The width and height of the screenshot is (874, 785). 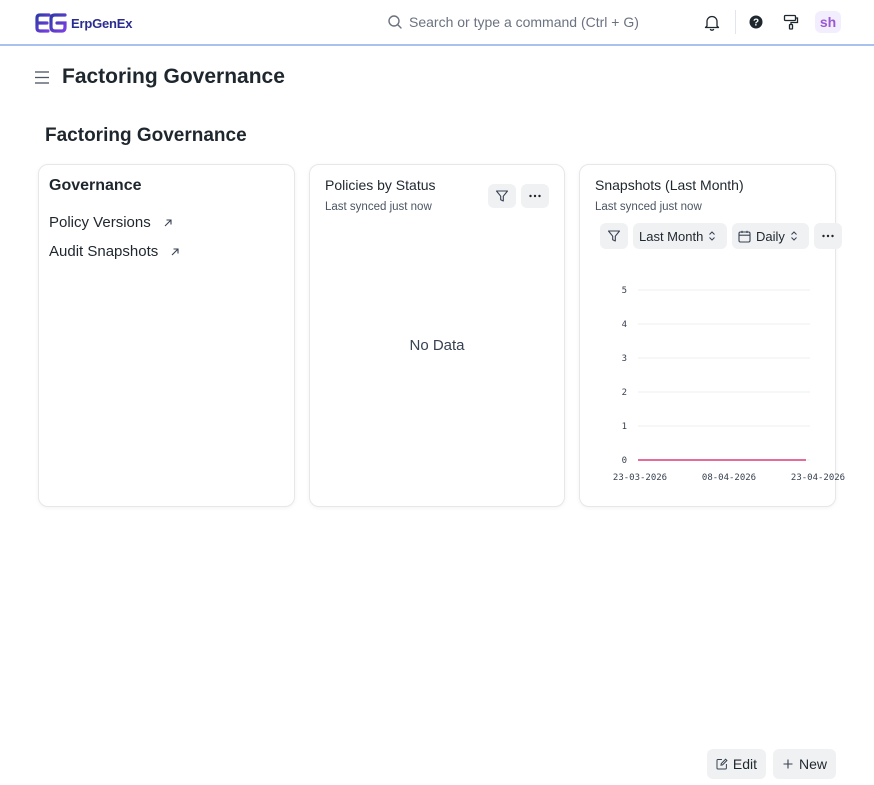 I want to click on search-bar, so click(x=534, y=22).